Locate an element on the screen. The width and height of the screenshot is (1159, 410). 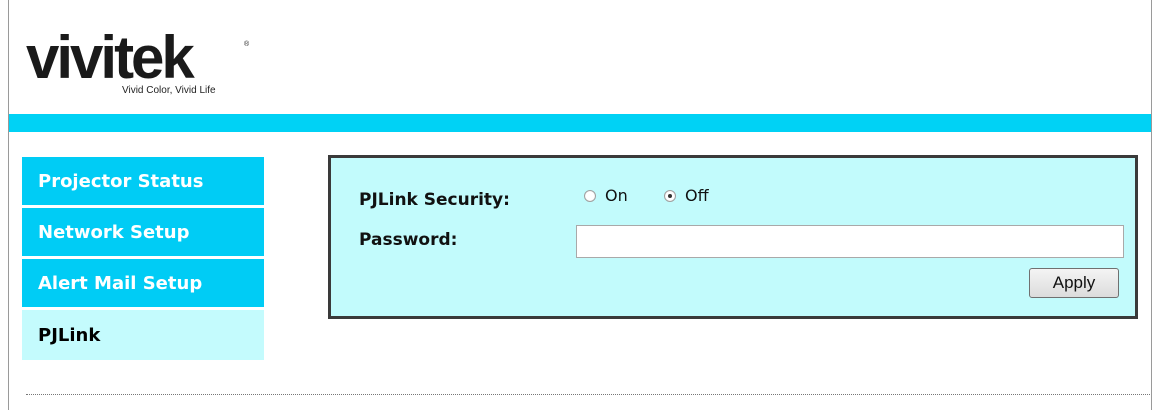
security-on-option: On is located at coordinates (606, 195).